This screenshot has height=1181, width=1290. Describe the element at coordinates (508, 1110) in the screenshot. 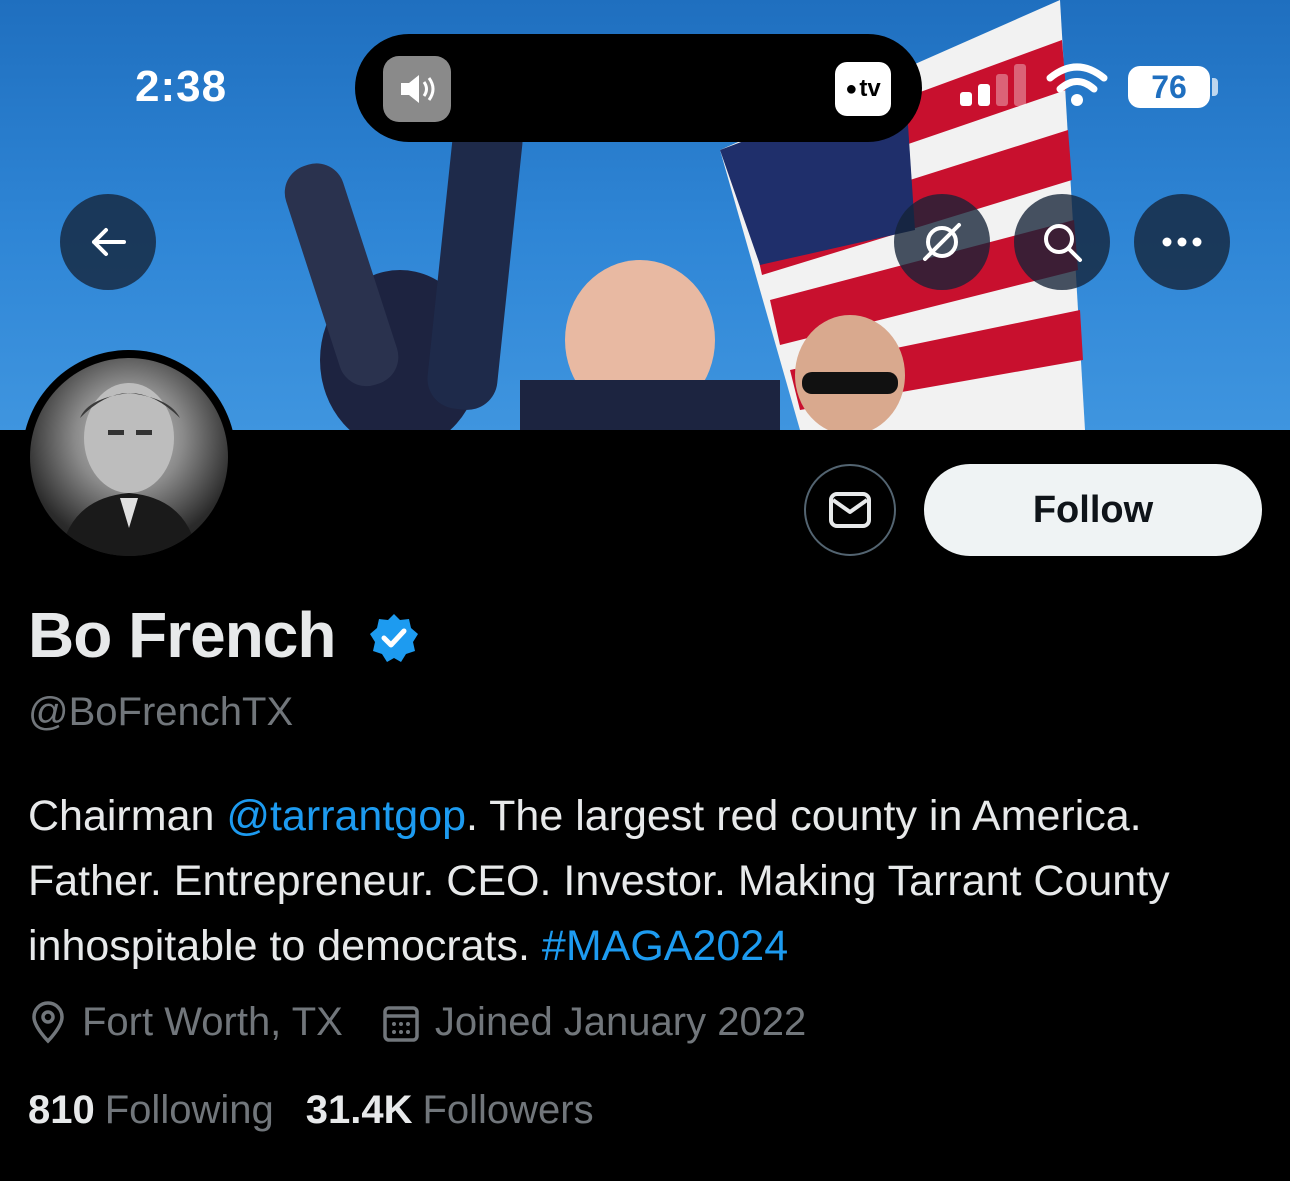

I see `followers-label: Followers` at that location.